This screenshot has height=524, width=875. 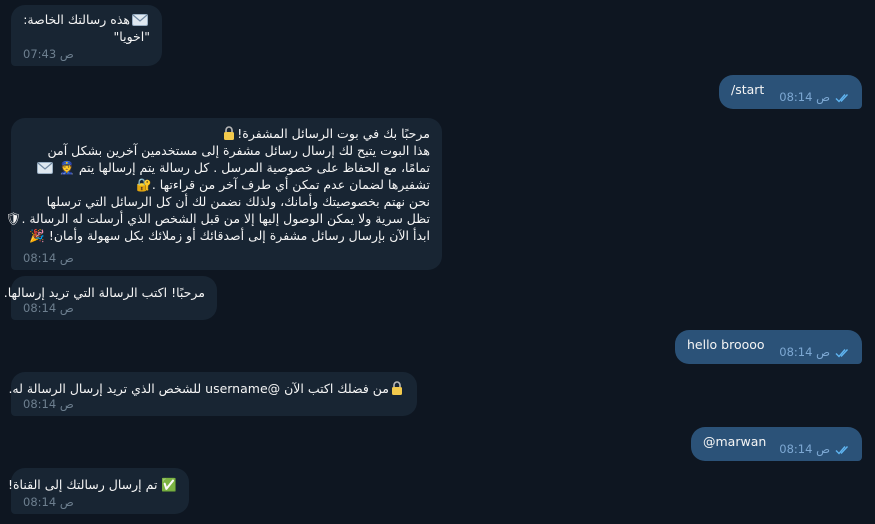 What do you see at coordinates (776, 444) in the screenshot?
I see `message-bubble-outgoing: @marwan 08:14 ص` at bounding box center [776, 444].